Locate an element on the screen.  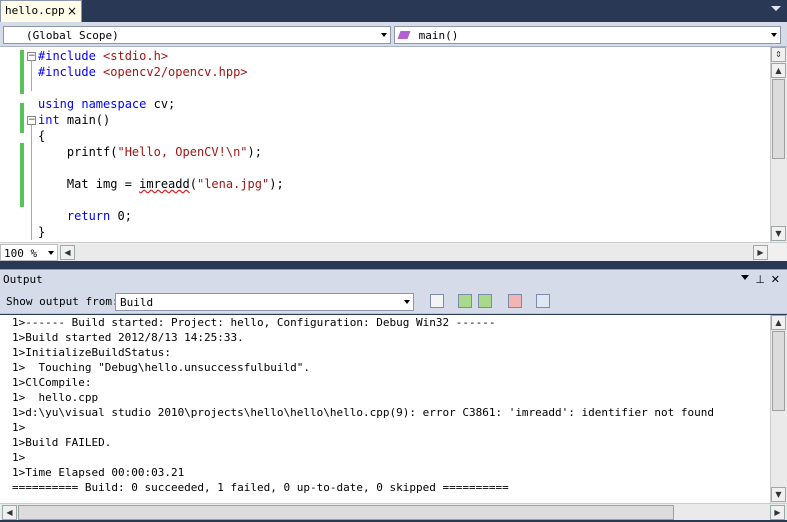
string-literal: "lena.jpg" is located at coordinates (233, 184).